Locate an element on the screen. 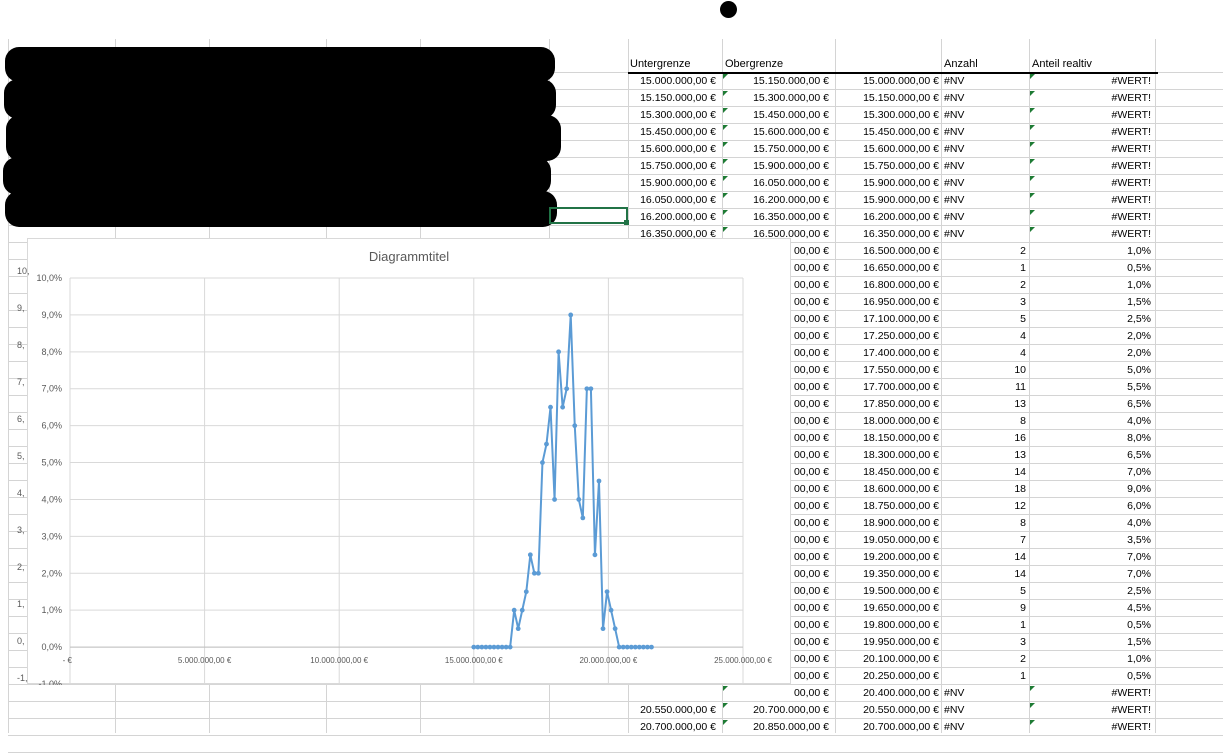 Image resolution: width=1223 pixels, height=753 pixels. cell-share: 9,0% is located at coordinates (1090, 489).